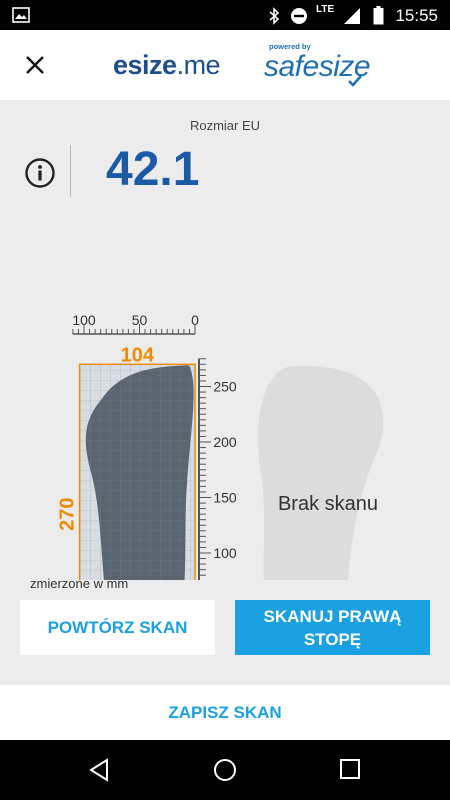 The width and height of the screenshot is (450, 800). Describe the element at coordinates (84, 320) in the screenshot. I see `x-tick-label: 100` at that location.